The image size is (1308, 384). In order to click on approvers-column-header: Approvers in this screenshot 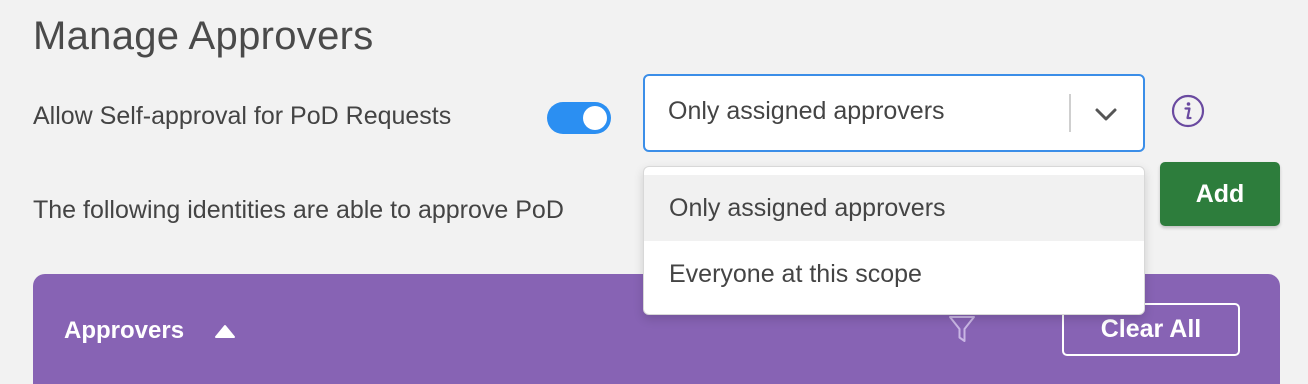, I will do `click(124, 331)`.